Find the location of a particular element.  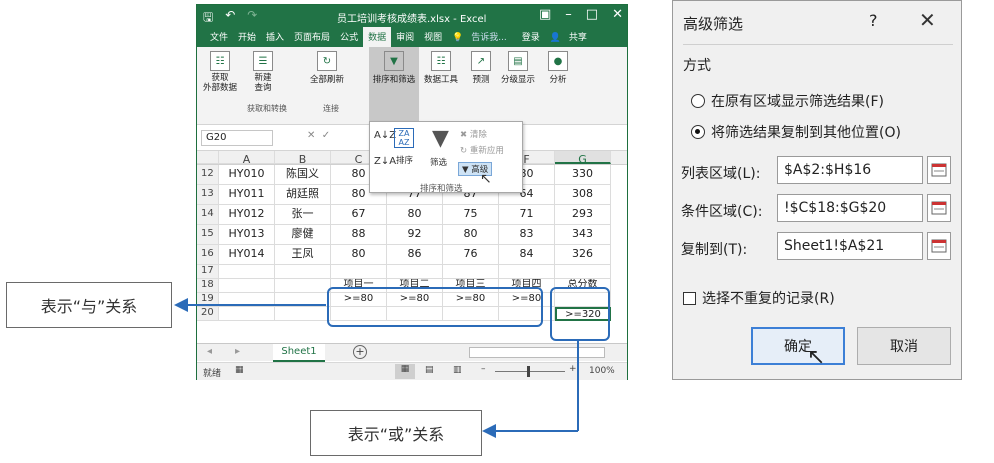

filter-in-place-label: 在原有区域显示筛选结果(F) is located at coordinates (797, 102).